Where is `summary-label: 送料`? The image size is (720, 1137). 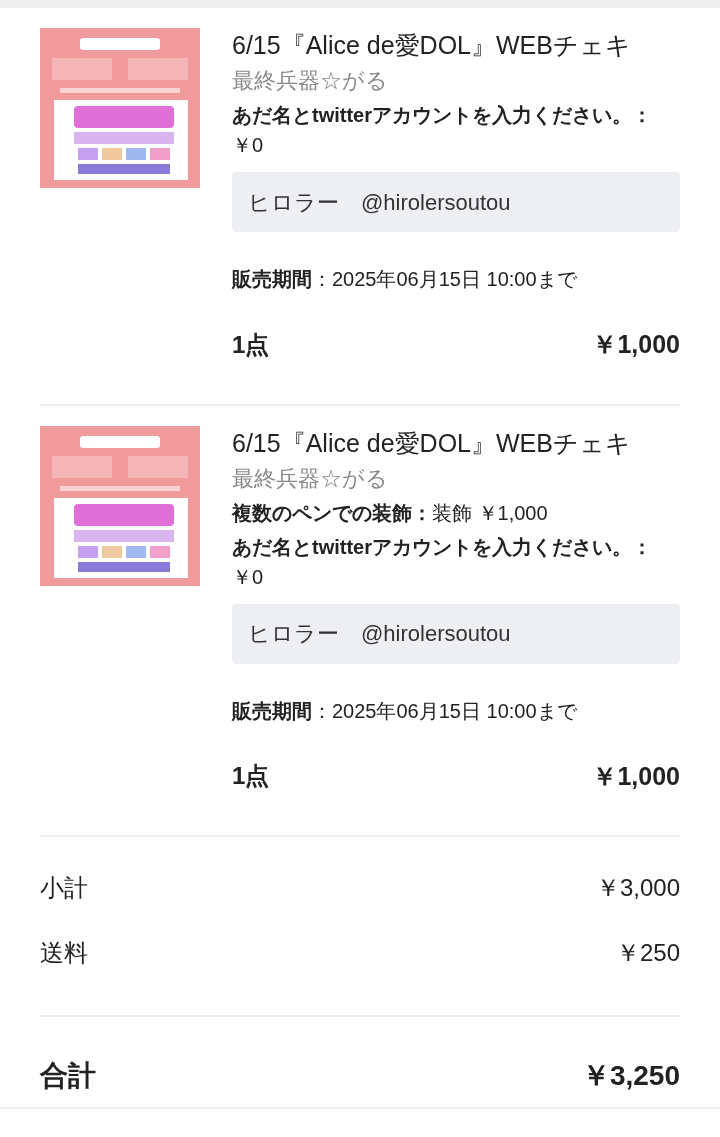 summary-label: 送料 is located at coordinates (64, 952).